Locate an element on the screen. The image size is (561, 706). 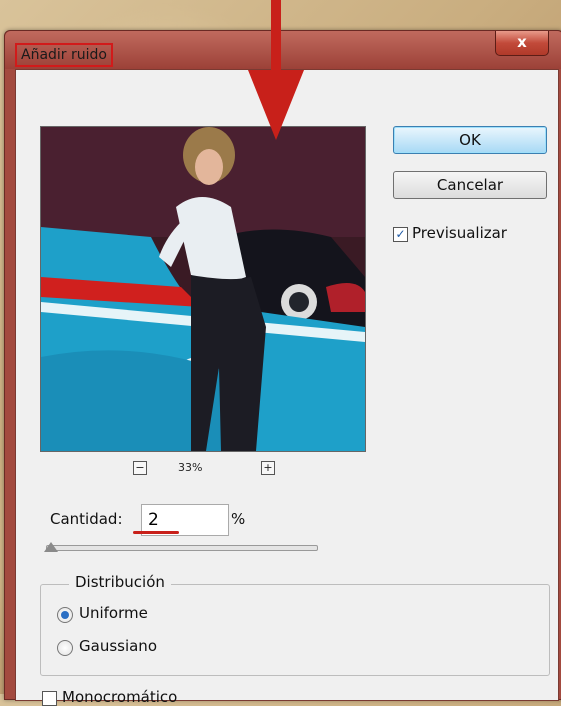
gaussian-label: Gaussiano is located at coordinates (118, 646).